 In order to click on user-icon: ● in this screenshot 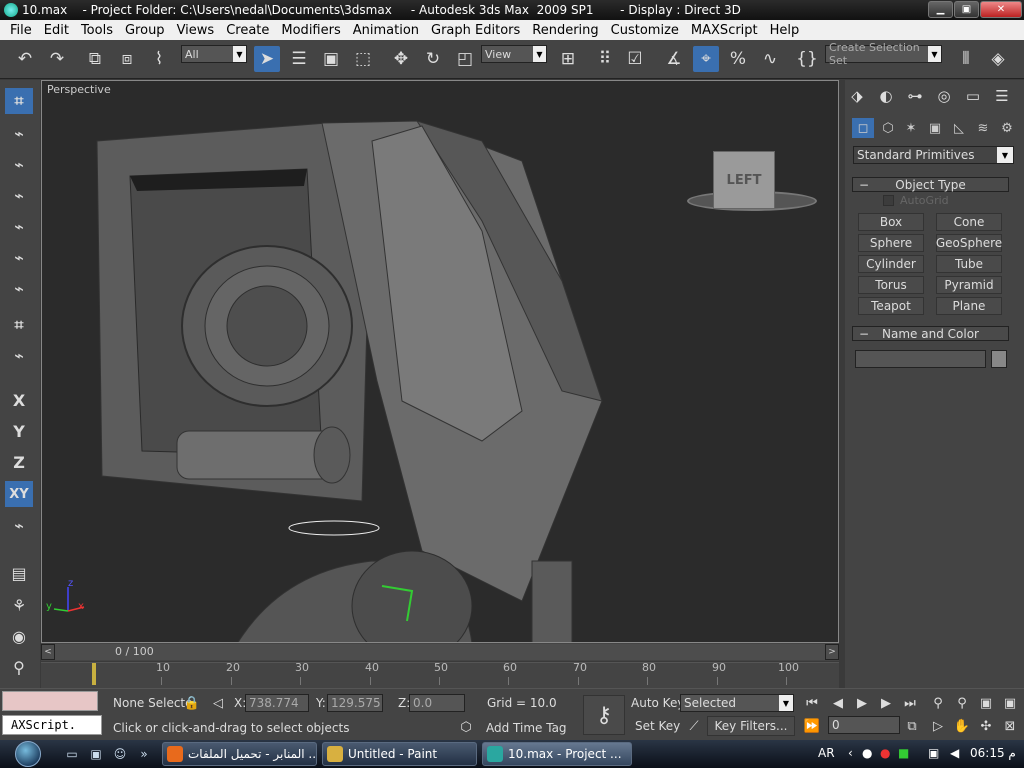, I will do `click(867, 753)`.